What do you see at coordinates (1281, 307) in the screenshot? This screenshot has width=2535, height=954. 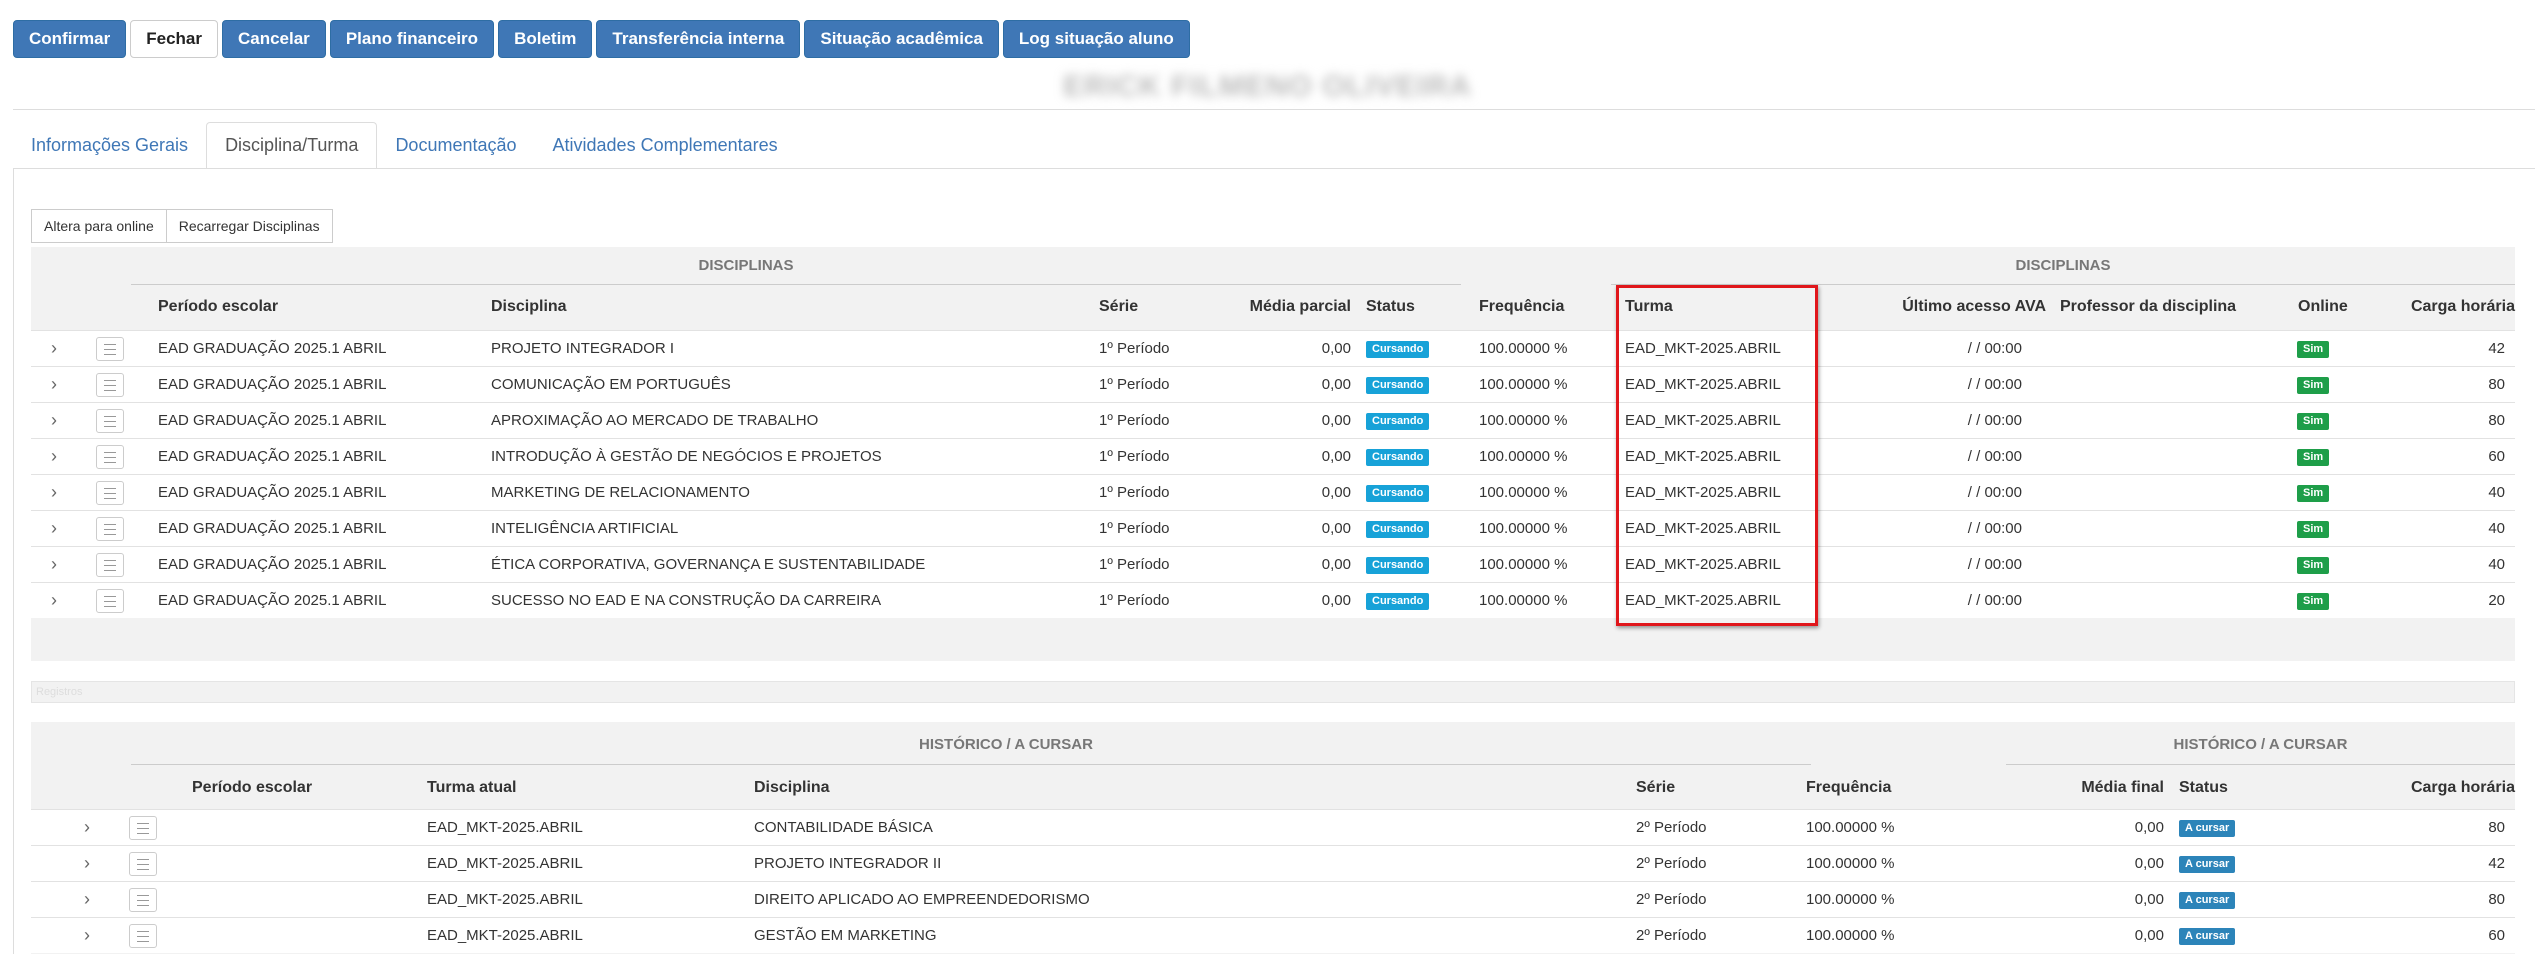 I see `col-header-media-parcial: Média parcial` at bounding box center [1281, 307].